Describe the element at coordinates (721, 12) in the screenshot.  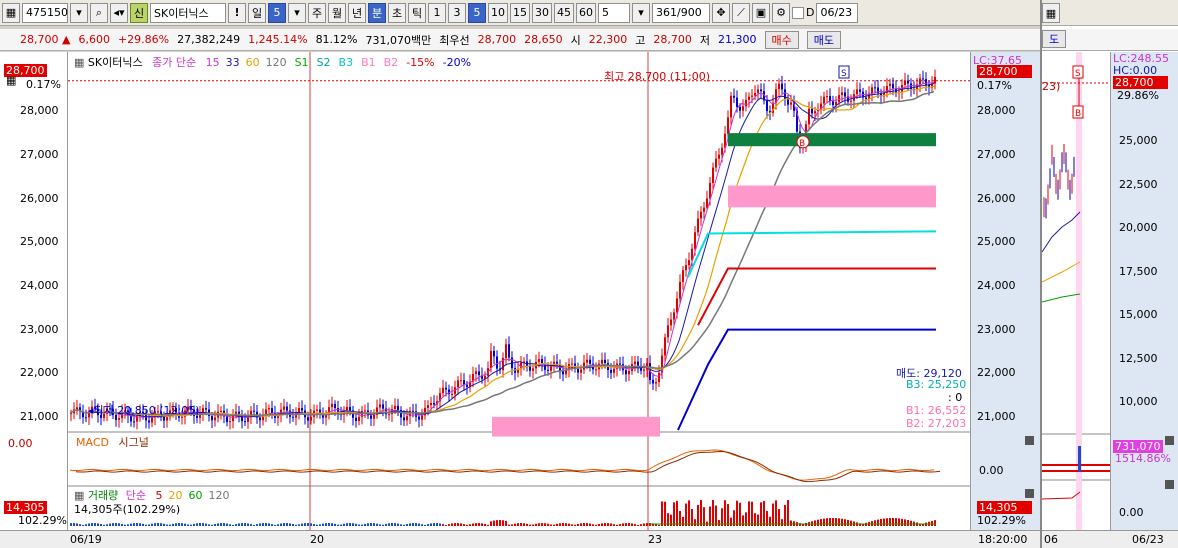
I see `crosshair-icon: ✥` at that location.